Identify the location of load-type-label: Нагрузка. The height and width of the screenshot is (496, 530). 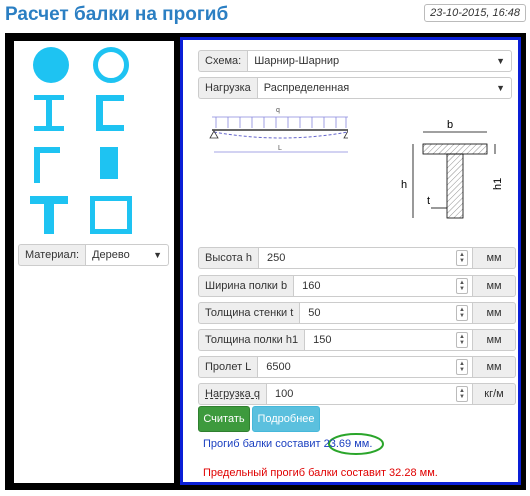
(227, 88).